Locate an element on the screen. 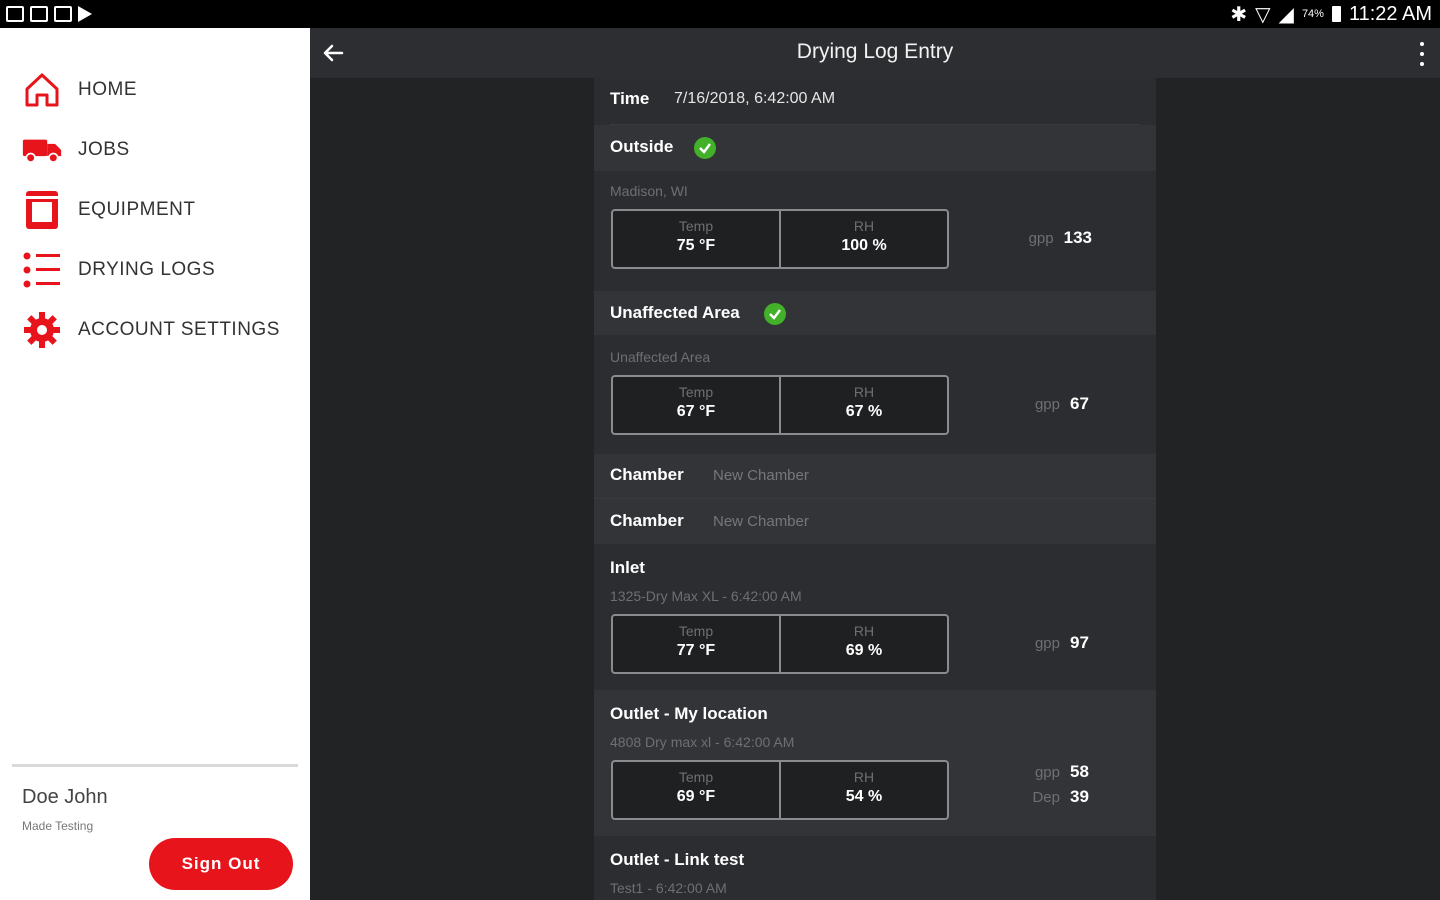 The image size is (1440, 900). temp-cell: Temp 75 °F is located at coordinates (696, 239).